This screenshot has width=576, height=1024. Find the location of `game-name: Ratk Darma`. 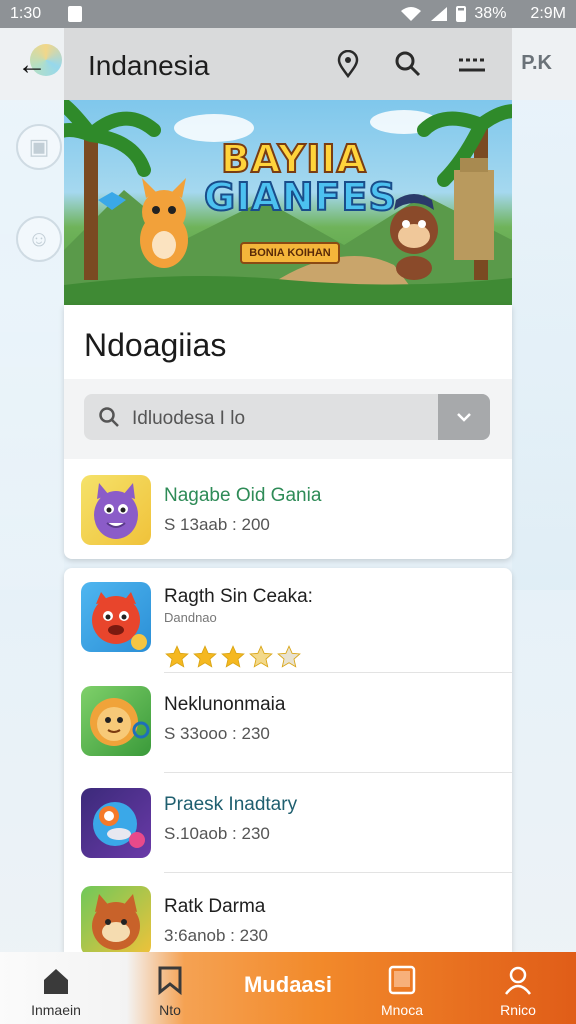

game-name: Ratk Darma is located at coordinates (214, 907).